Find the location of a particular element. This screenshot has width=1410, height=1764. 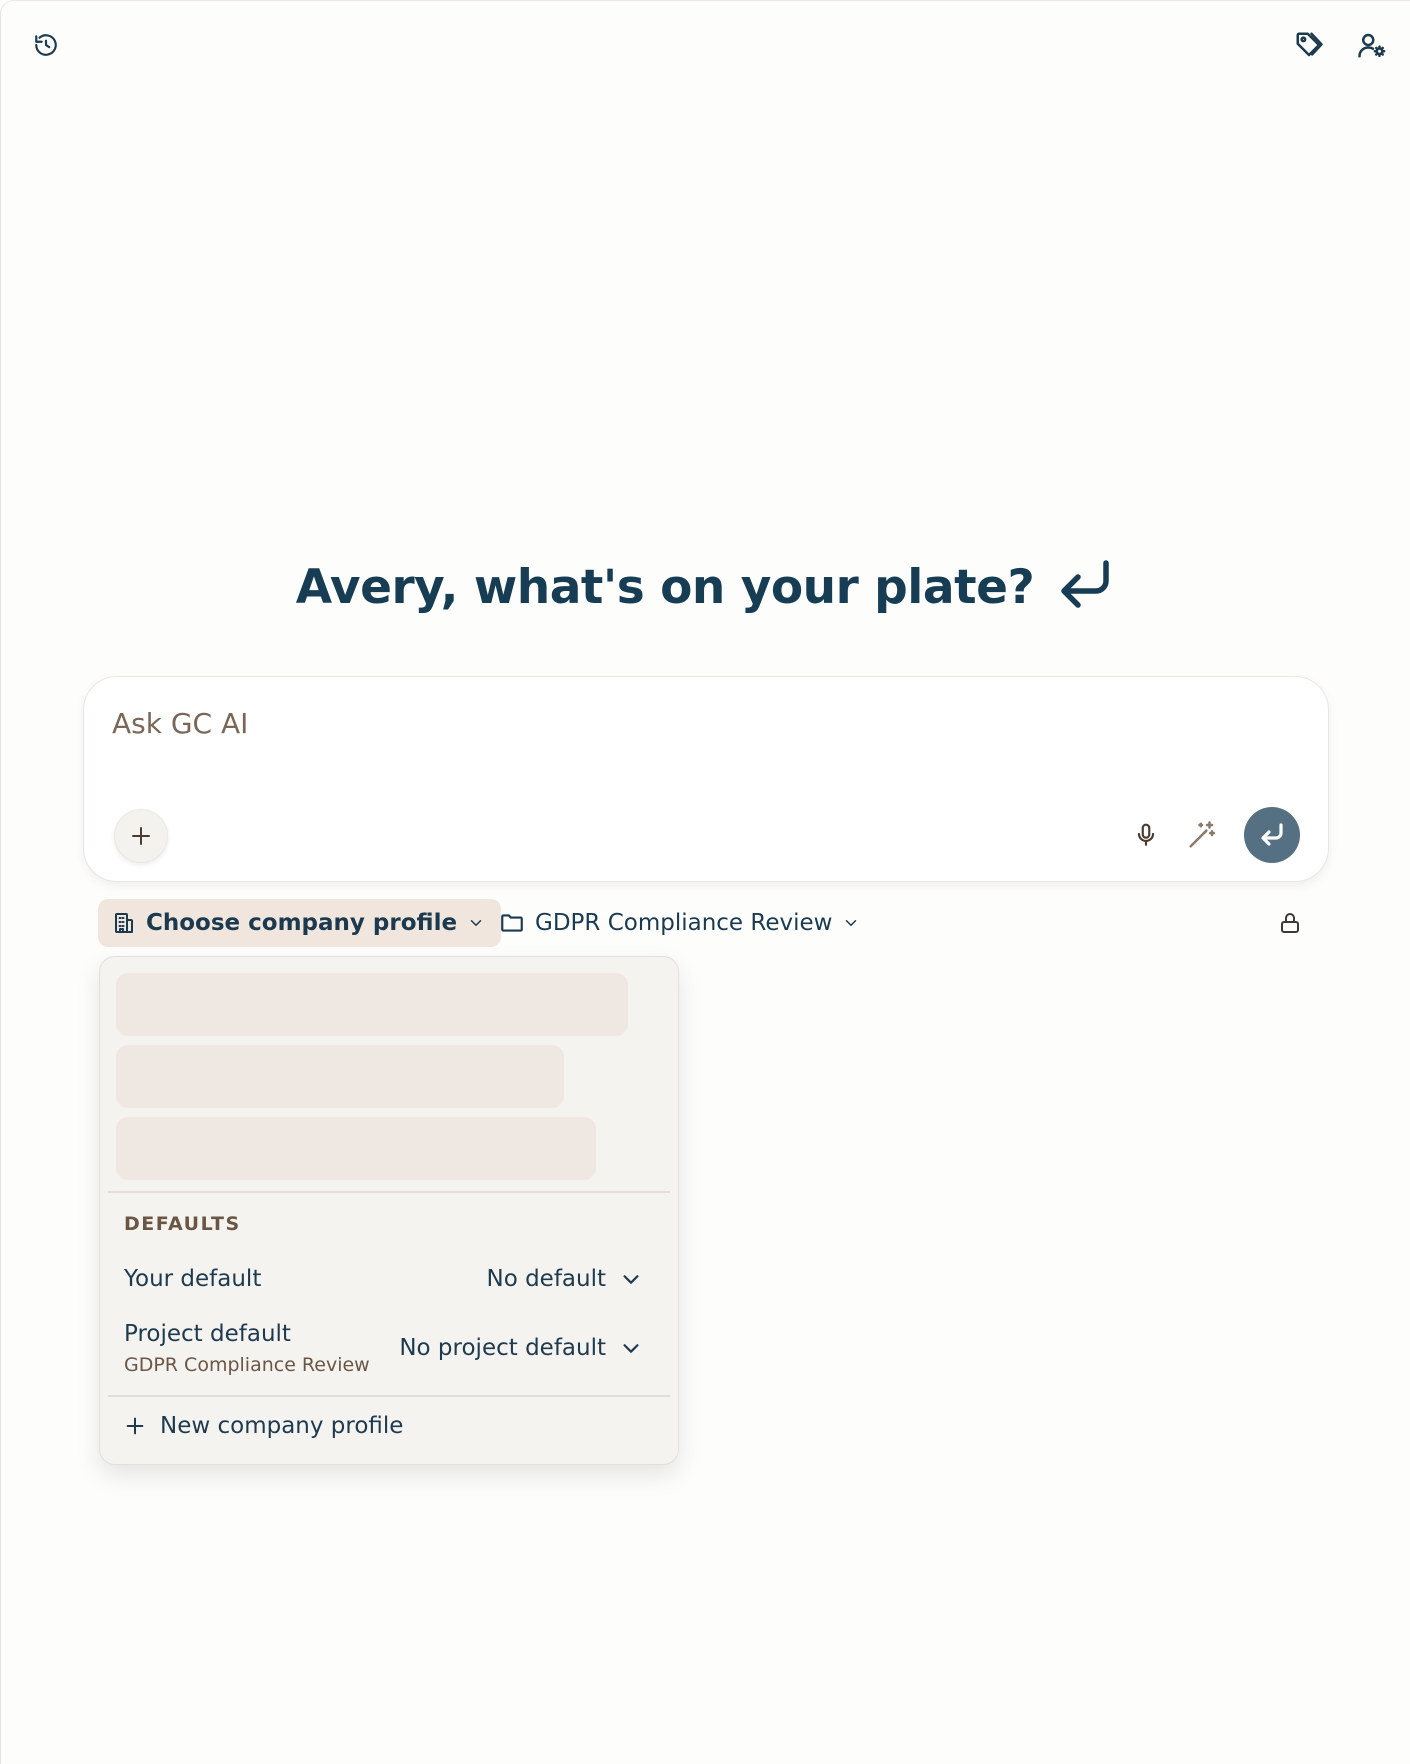

project-label: GDPR Compliance Review is located at coordinates (684, 923).